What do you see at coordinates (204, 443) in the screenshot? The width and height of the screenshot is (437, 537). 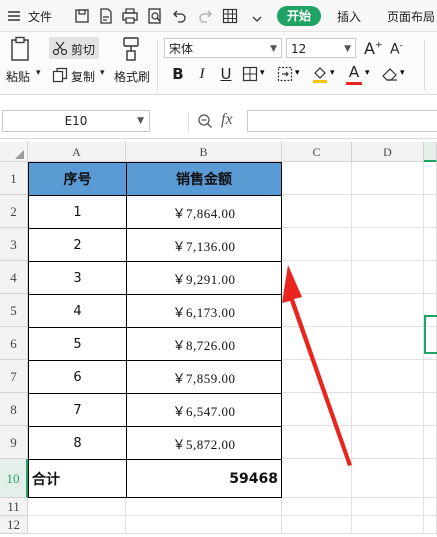 I see `table-cell-amount: ￥5,872.00` at bounding box center [204, 443].